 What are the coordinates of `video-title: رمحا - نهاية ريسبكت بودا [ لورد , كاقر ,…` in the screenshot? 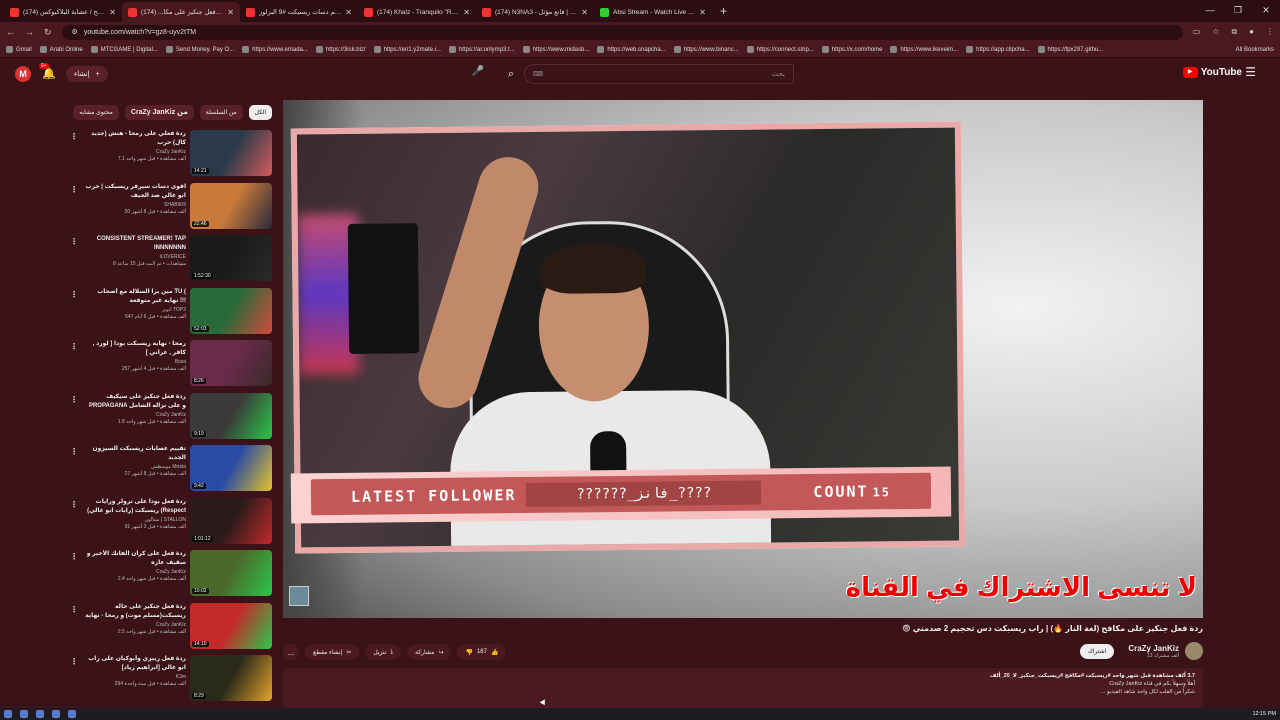 It's located at (135, 349).